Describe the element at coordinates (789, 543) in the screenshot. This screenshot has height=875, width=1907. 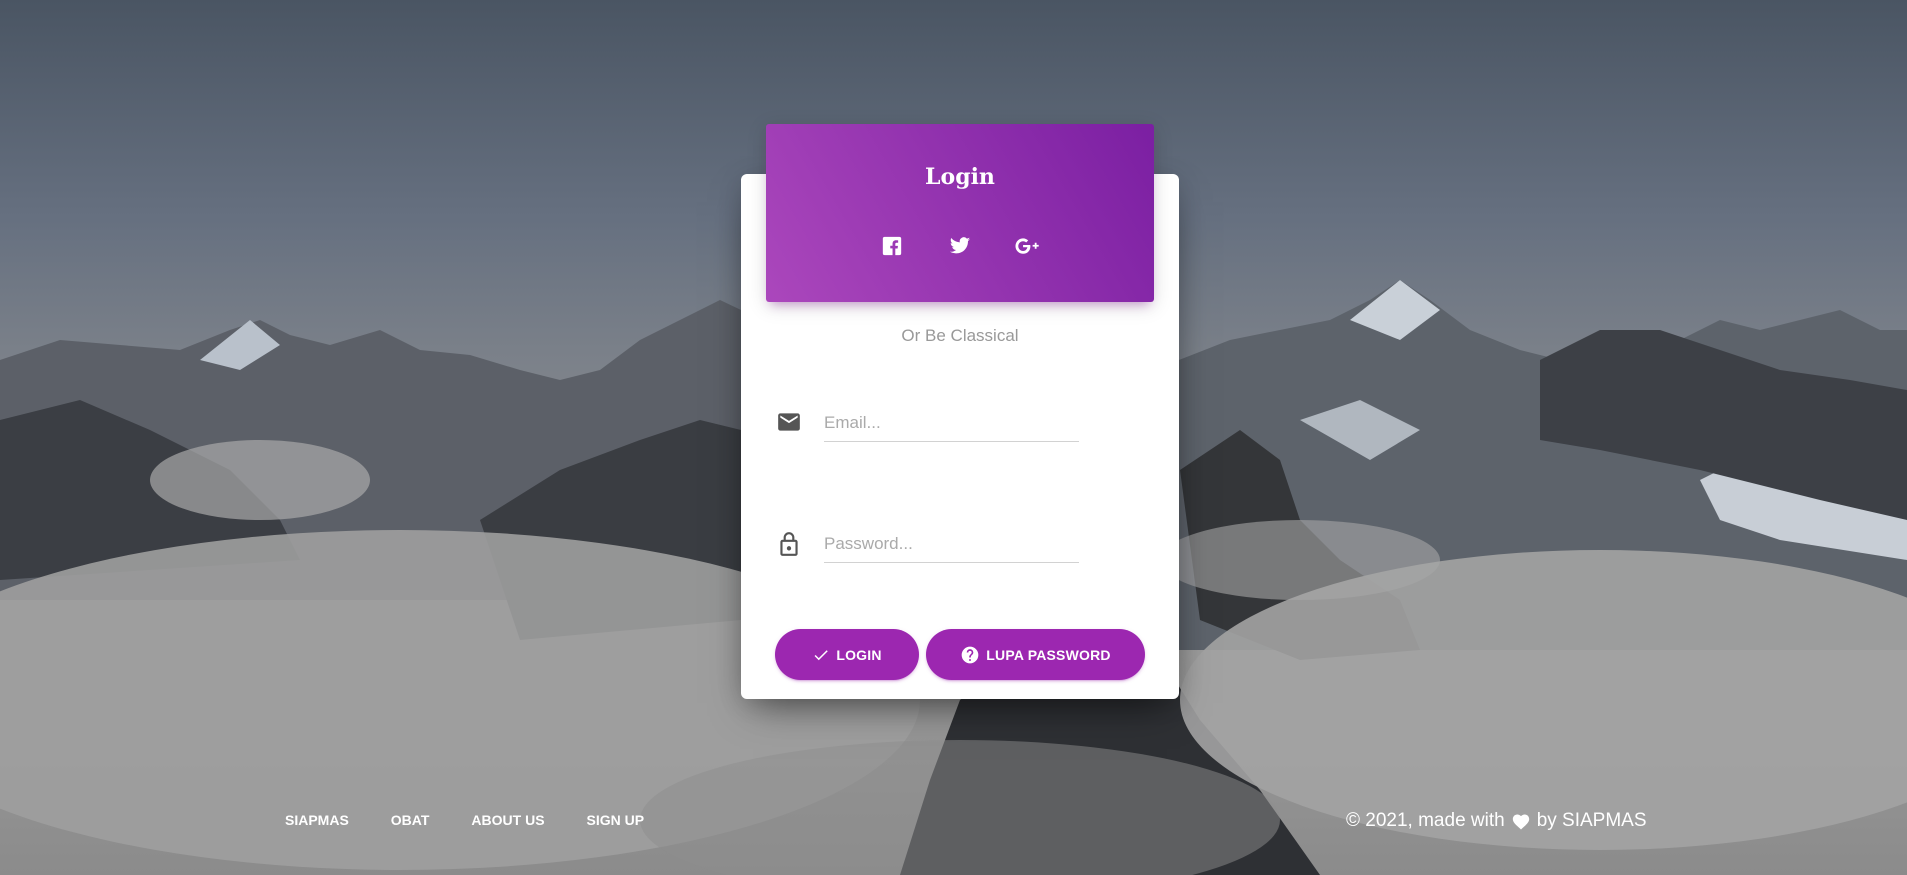
I see `lock-icon` at that location.